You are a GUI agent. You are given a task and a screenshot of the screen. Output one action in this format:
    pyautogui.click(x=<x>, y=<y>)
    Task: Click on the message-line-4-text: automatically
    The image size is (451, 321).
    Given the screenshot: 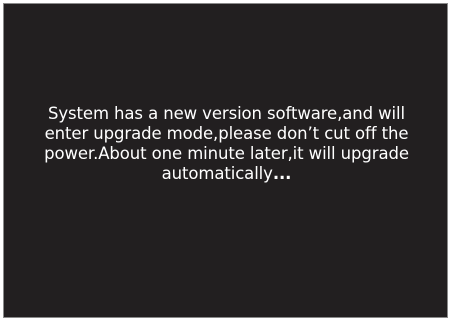 What is the action you would take?
    pyautogui.click(x=217, y=173)
    